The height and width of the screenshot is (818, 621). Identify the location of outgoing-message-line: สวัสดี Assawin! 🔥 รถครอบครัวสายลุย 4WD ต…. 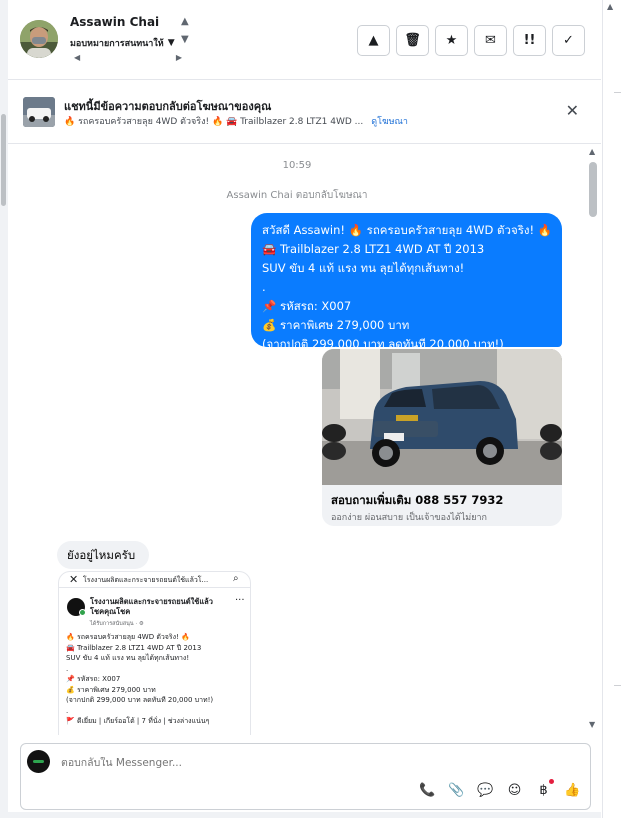
(407, 230).